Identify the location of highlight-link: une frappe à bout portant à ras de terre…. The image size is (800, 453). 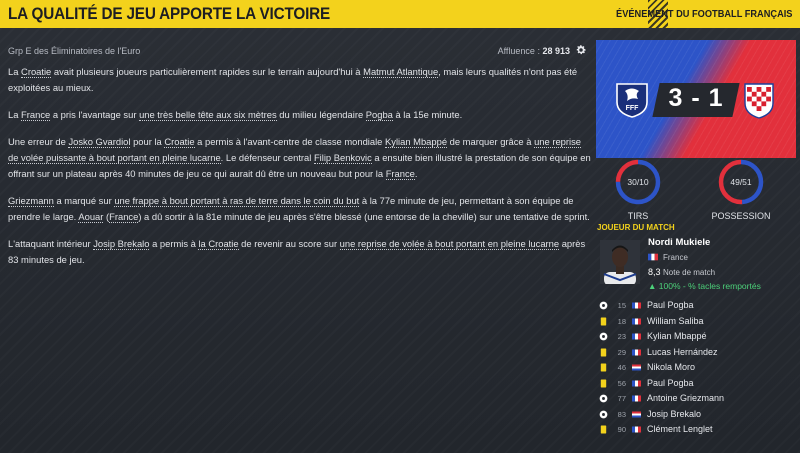
(237, 201).